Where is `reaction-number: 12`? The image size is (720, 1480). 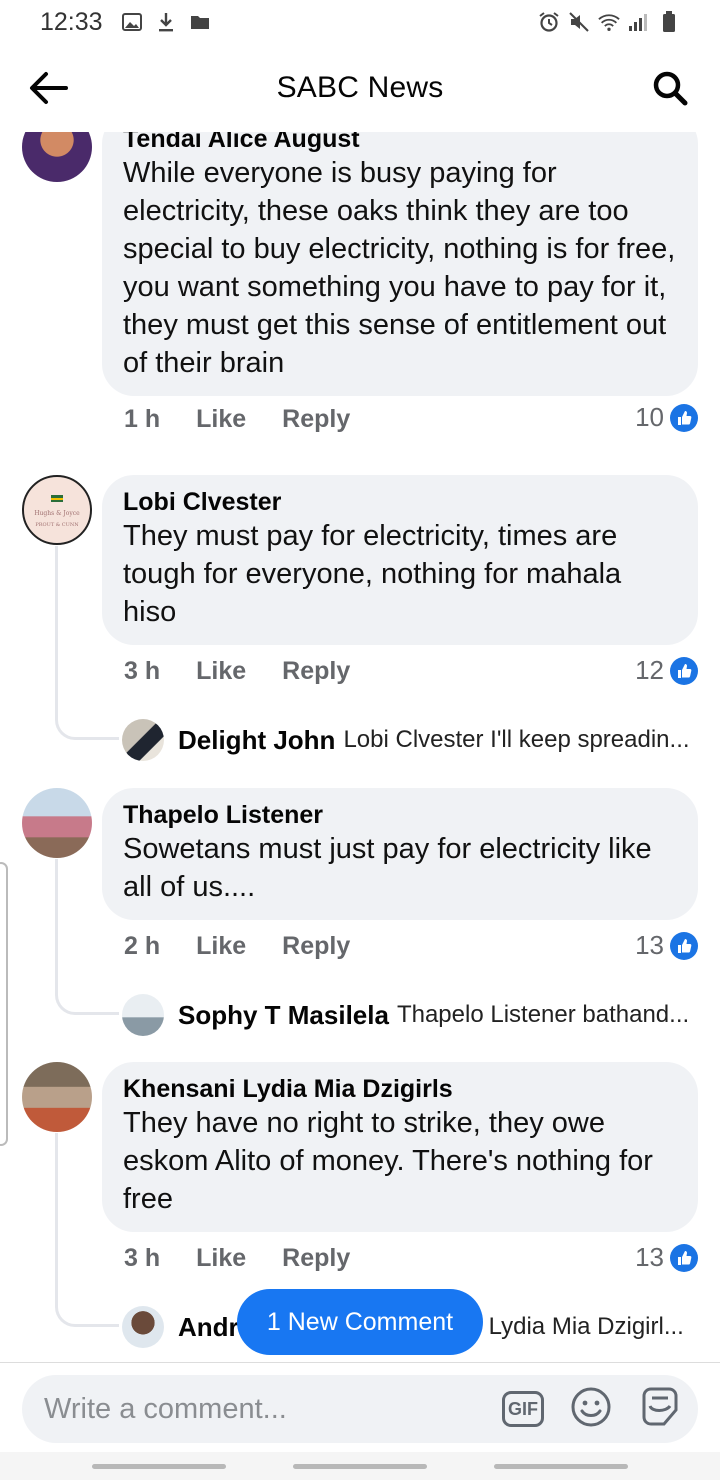
reaction-number: 12 is located at coordinates (649, 670).